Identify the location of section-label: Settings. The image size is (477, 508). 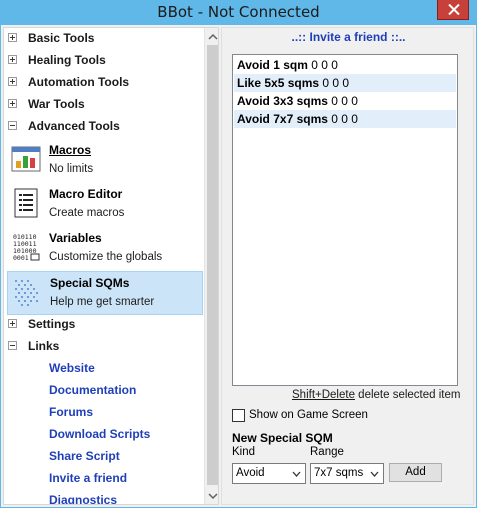
(52, 324).